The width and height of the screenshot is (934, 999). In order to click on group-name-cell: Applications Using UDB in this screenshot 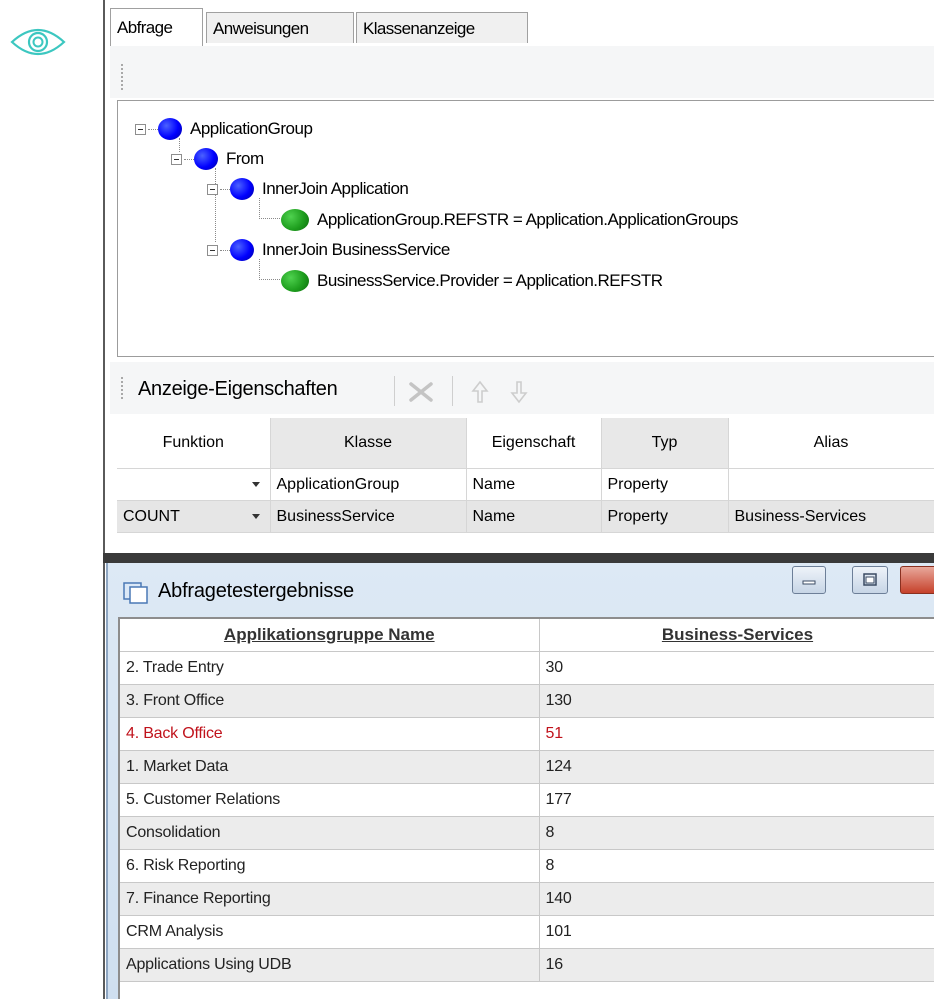, I will do `click(330, 965)`.